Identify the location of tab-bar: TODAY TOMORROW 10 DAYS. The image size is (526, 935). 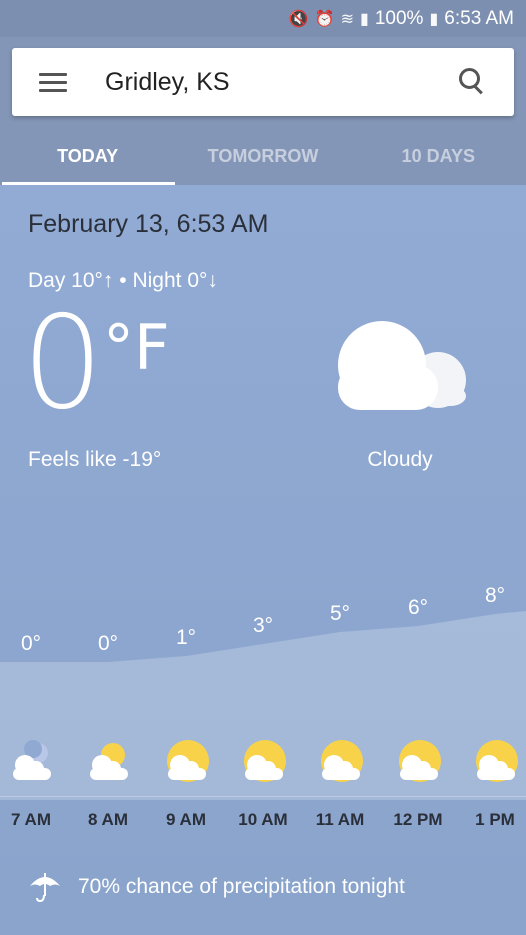
(263, 156).